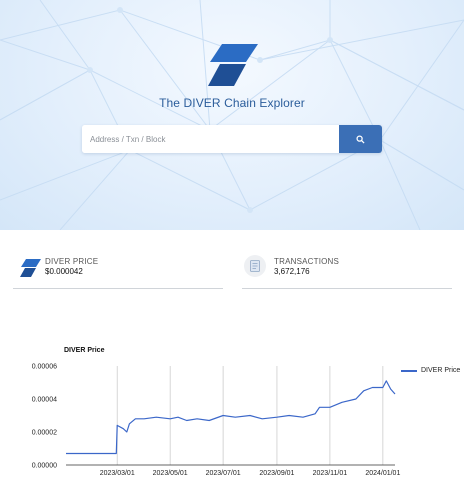  Describe the element at coordinates (292, 271) in the screenshot. I see `transactions-value: 3,672,176` at that location.